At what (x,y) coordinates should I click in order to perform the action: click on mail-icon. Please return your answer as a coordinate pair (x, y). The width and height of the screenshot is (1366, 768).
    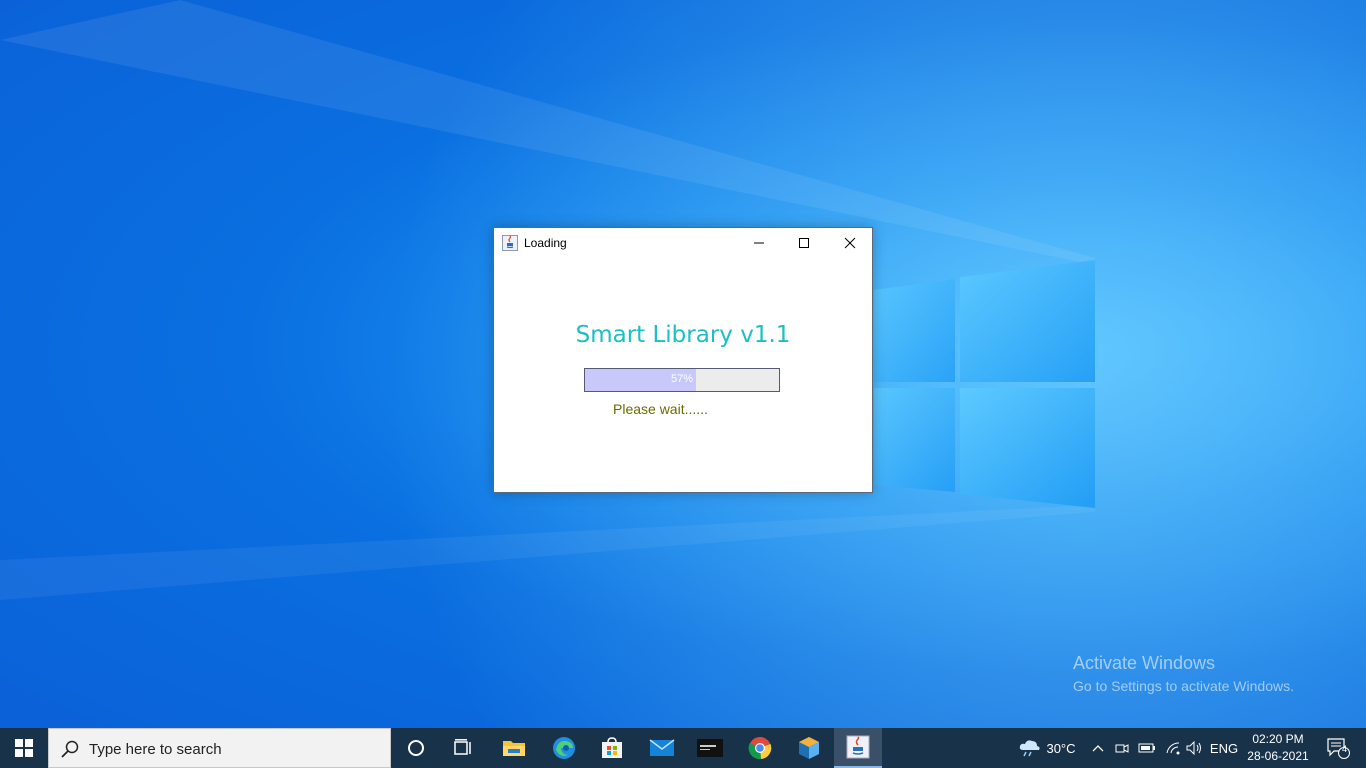
    Looking at the image, I should click on (662, 747).